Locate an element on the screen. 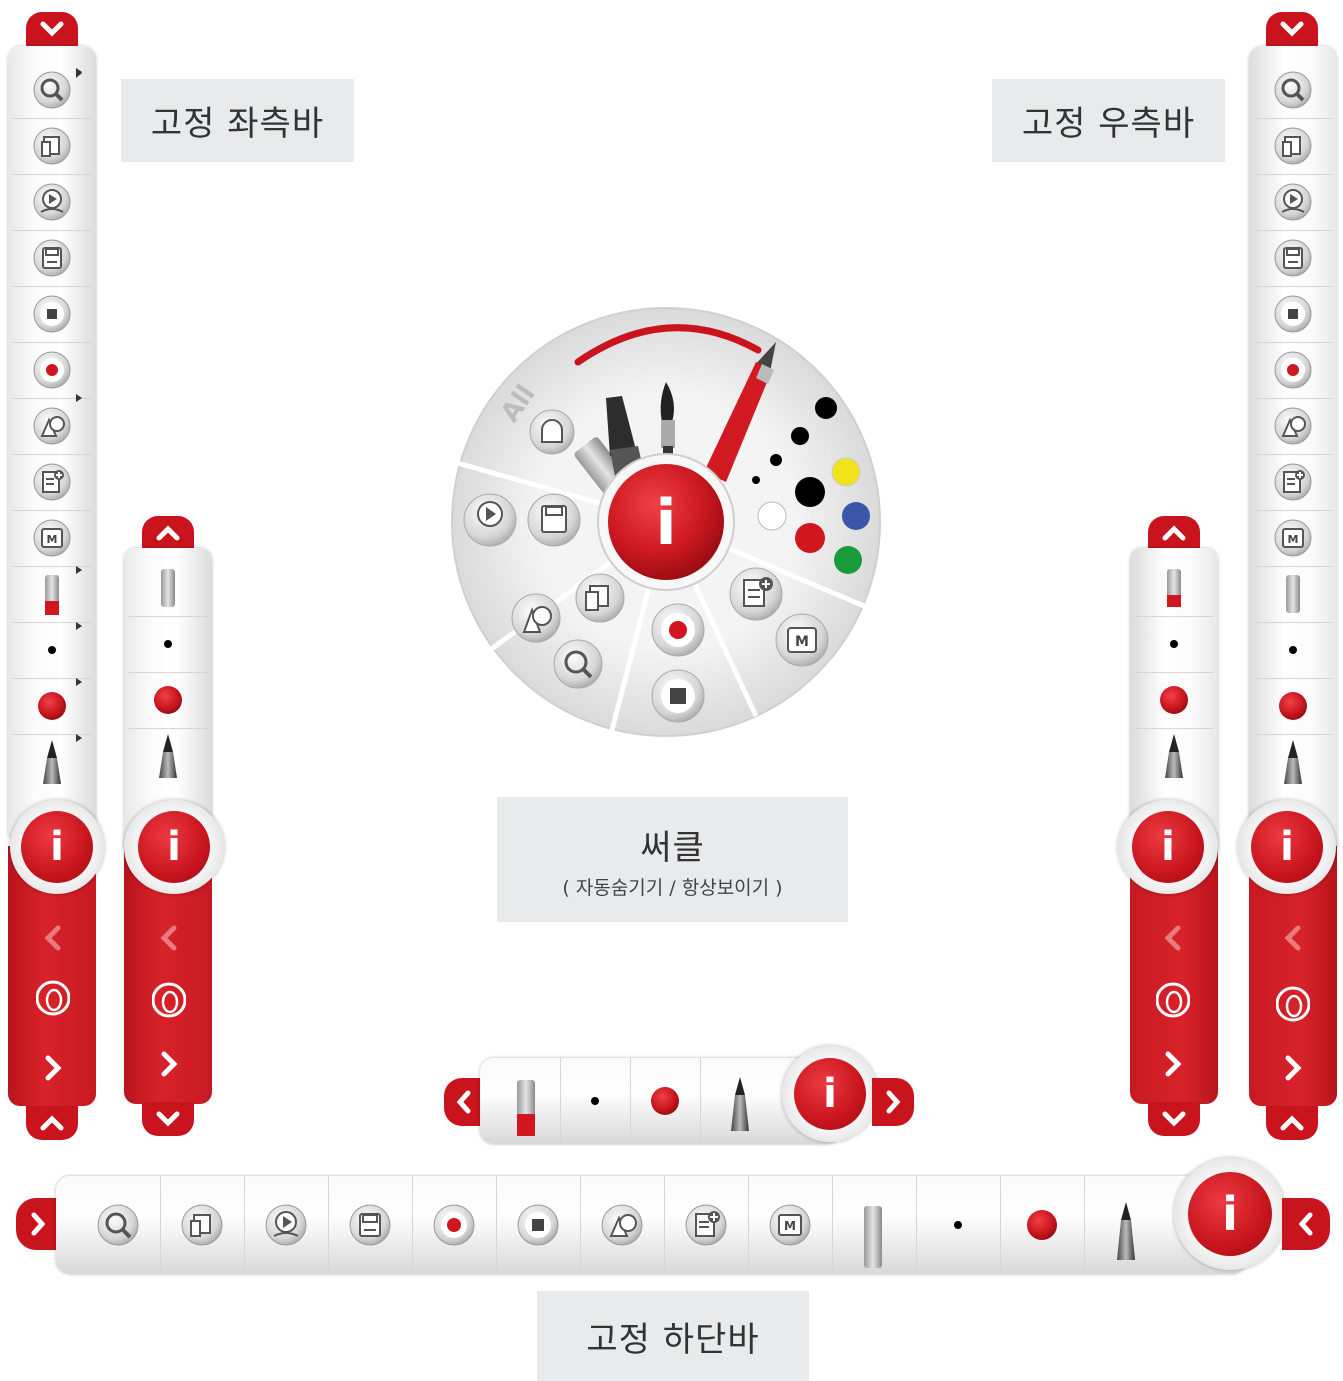 The height and width of the screenshot is (1381, 1343). left-short-bar-top-tab is located at coordinates (168, 533).